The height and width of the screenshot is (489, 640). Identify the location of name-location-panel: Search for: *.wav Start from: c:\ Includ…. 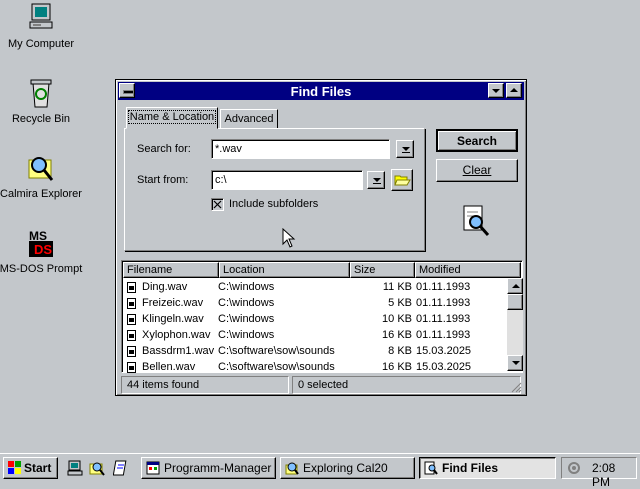
(274, 189).